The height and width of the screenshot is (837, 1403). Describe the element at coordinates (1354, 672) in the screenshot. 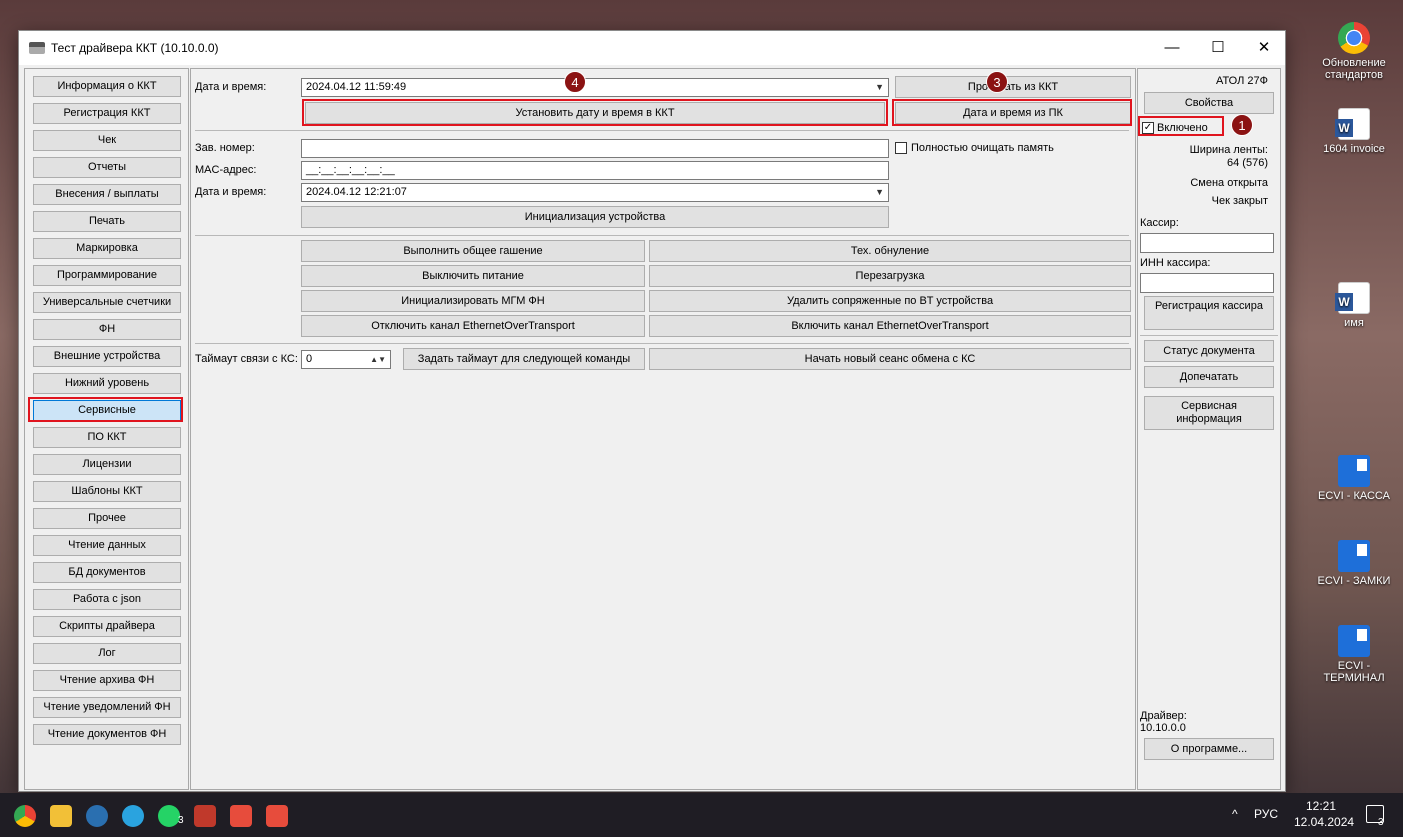

I see `desktop-icon-label: ECVI - ТЕРМИНАЛ` at that location.